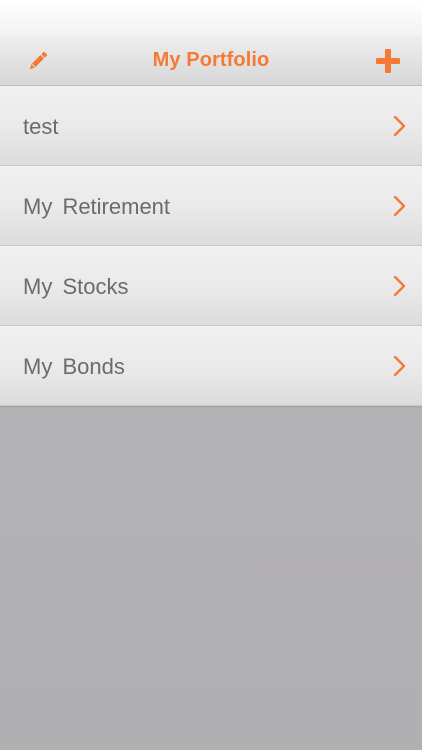 Image resolution: width=422 pixels, height=750 pixels. Describe the element at coordinates (211, 286) in the screenshot. I see `portfolio-row-my-stocks: My Stocks` at that location.